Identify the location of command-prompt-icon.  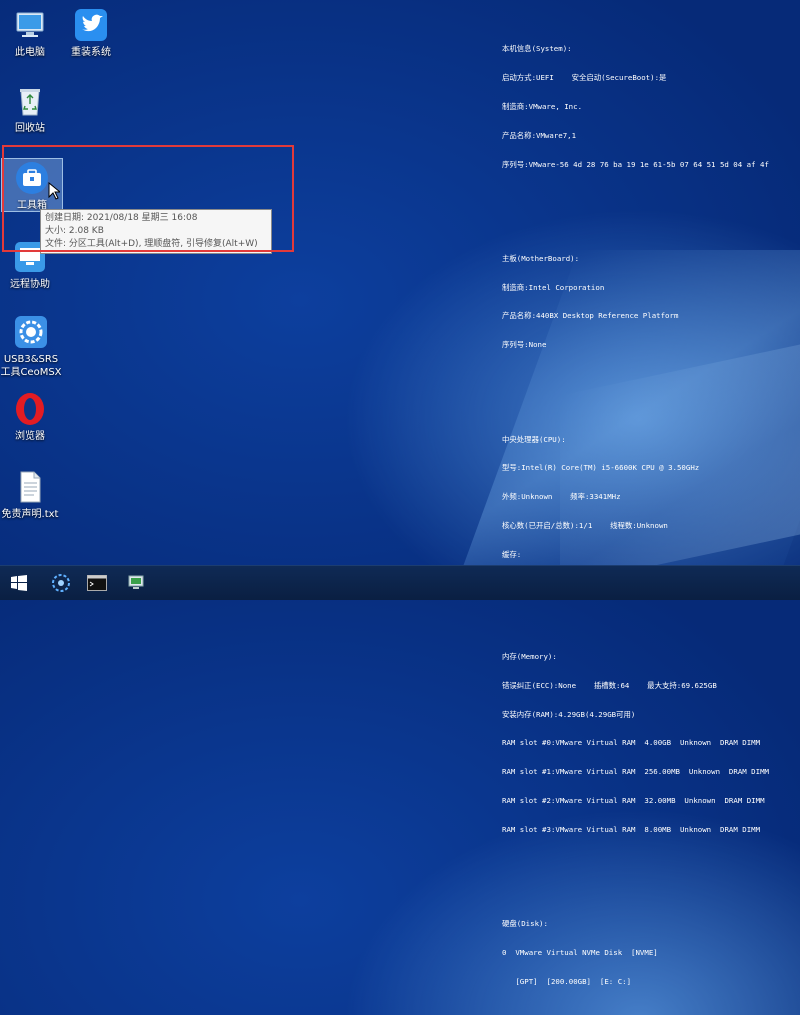
(97, 583).